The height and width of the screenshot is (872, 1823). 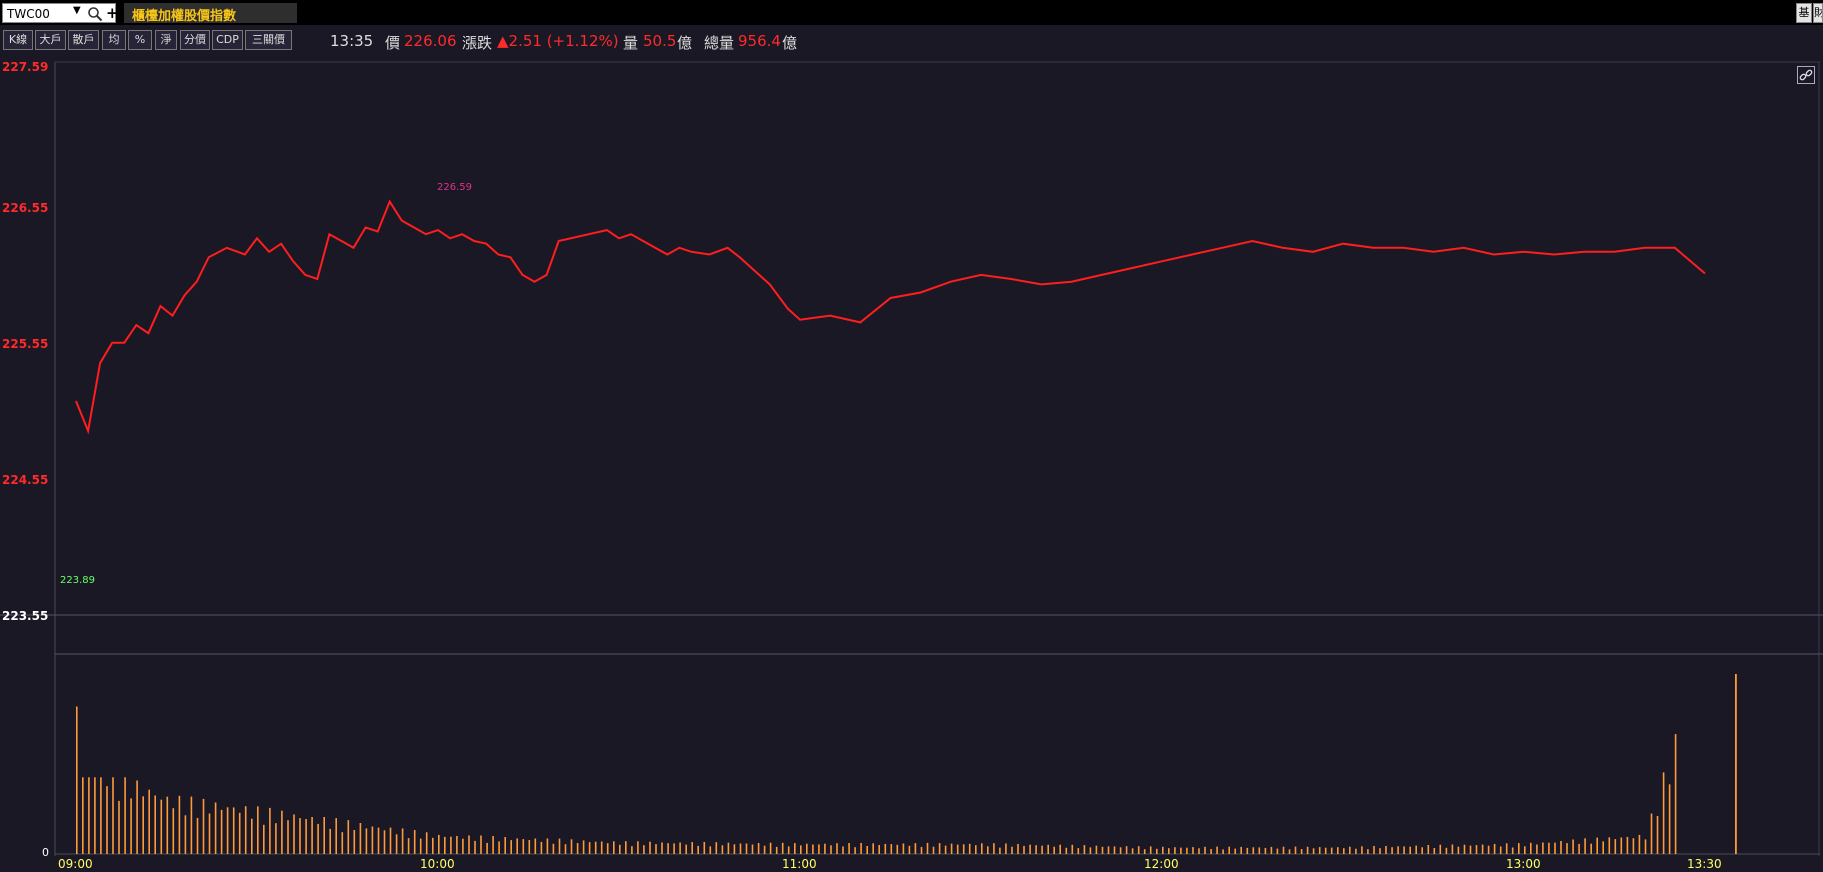 What do you see at coordinates (45, 852) in the screenshot?
I see `volume-zero-label: 0` at bounding box center [45, 852].